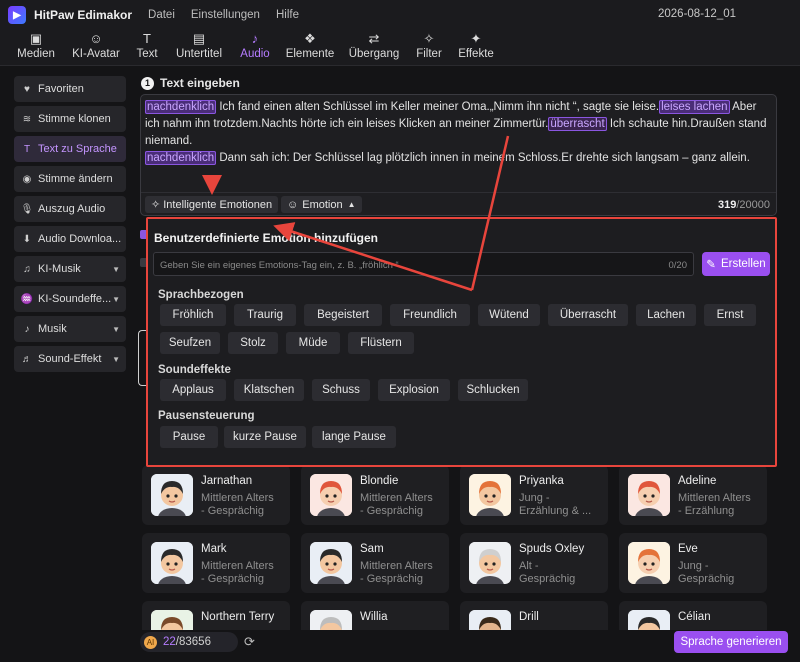 This screenshot has height=662, width=800. Describe the element at coordinates (96, 45) in the screenshot. I see `tab-ki-avatar: ☺ KI-Avatar` at that location.